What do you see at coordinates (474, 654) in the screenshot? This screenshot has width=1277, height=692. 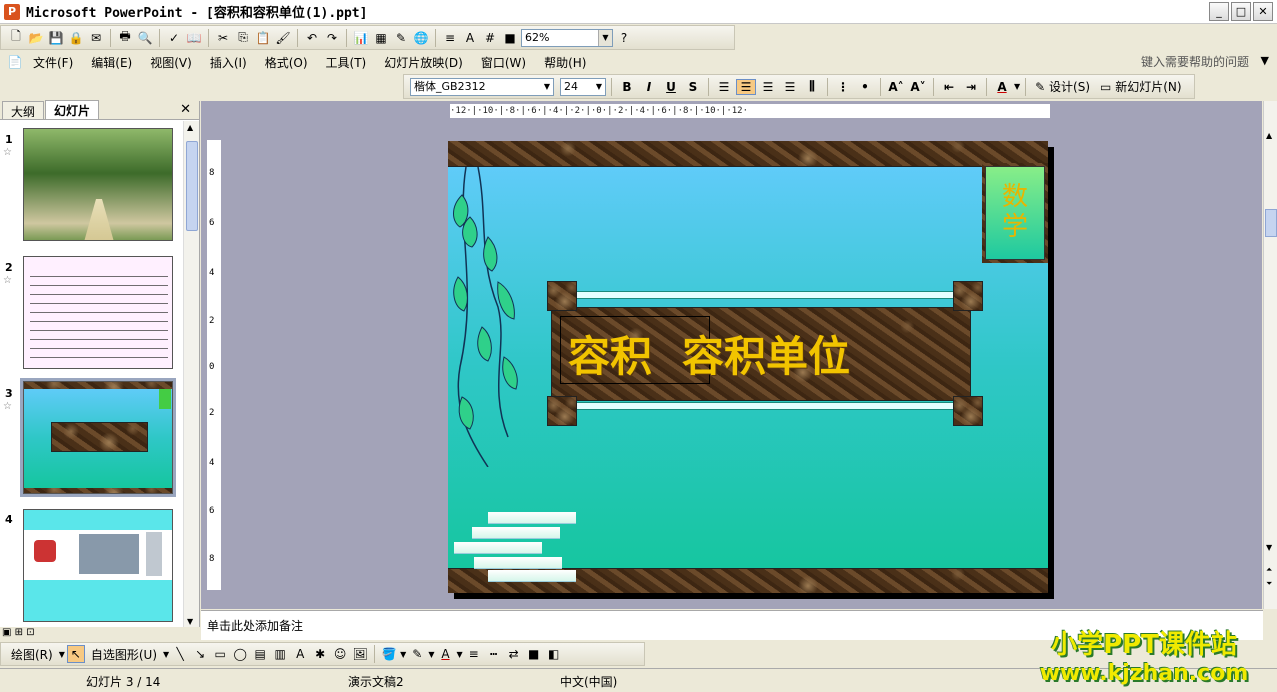 I see `line-style-icon: ≡` at bounding box center [474, 654].